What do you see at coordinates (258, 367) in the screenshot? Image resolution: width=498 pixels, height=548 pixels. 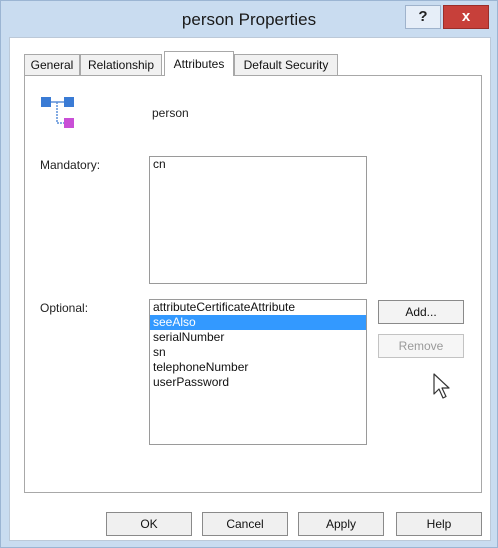 I see `list-item: telephoneNumber` at bounding box center [258, 367].